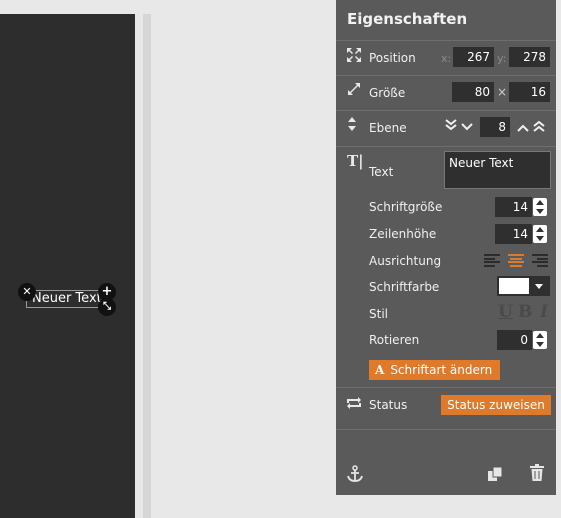  What do you see at coordinates (523, 129) in the screenshot?
I see `bring-forward-icon` at bounding box center [523, 129].